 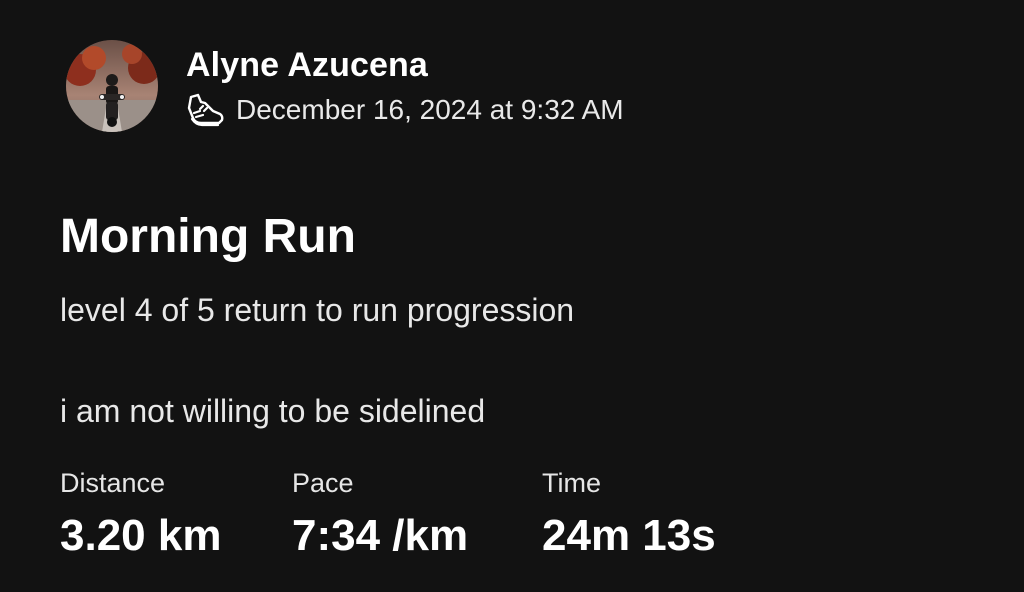 What do you see at coordinates (317, 310) in the screenshot?
I see `activity-description-line: level 4 of 5 return to run progression` at bounding box center [317, 310].